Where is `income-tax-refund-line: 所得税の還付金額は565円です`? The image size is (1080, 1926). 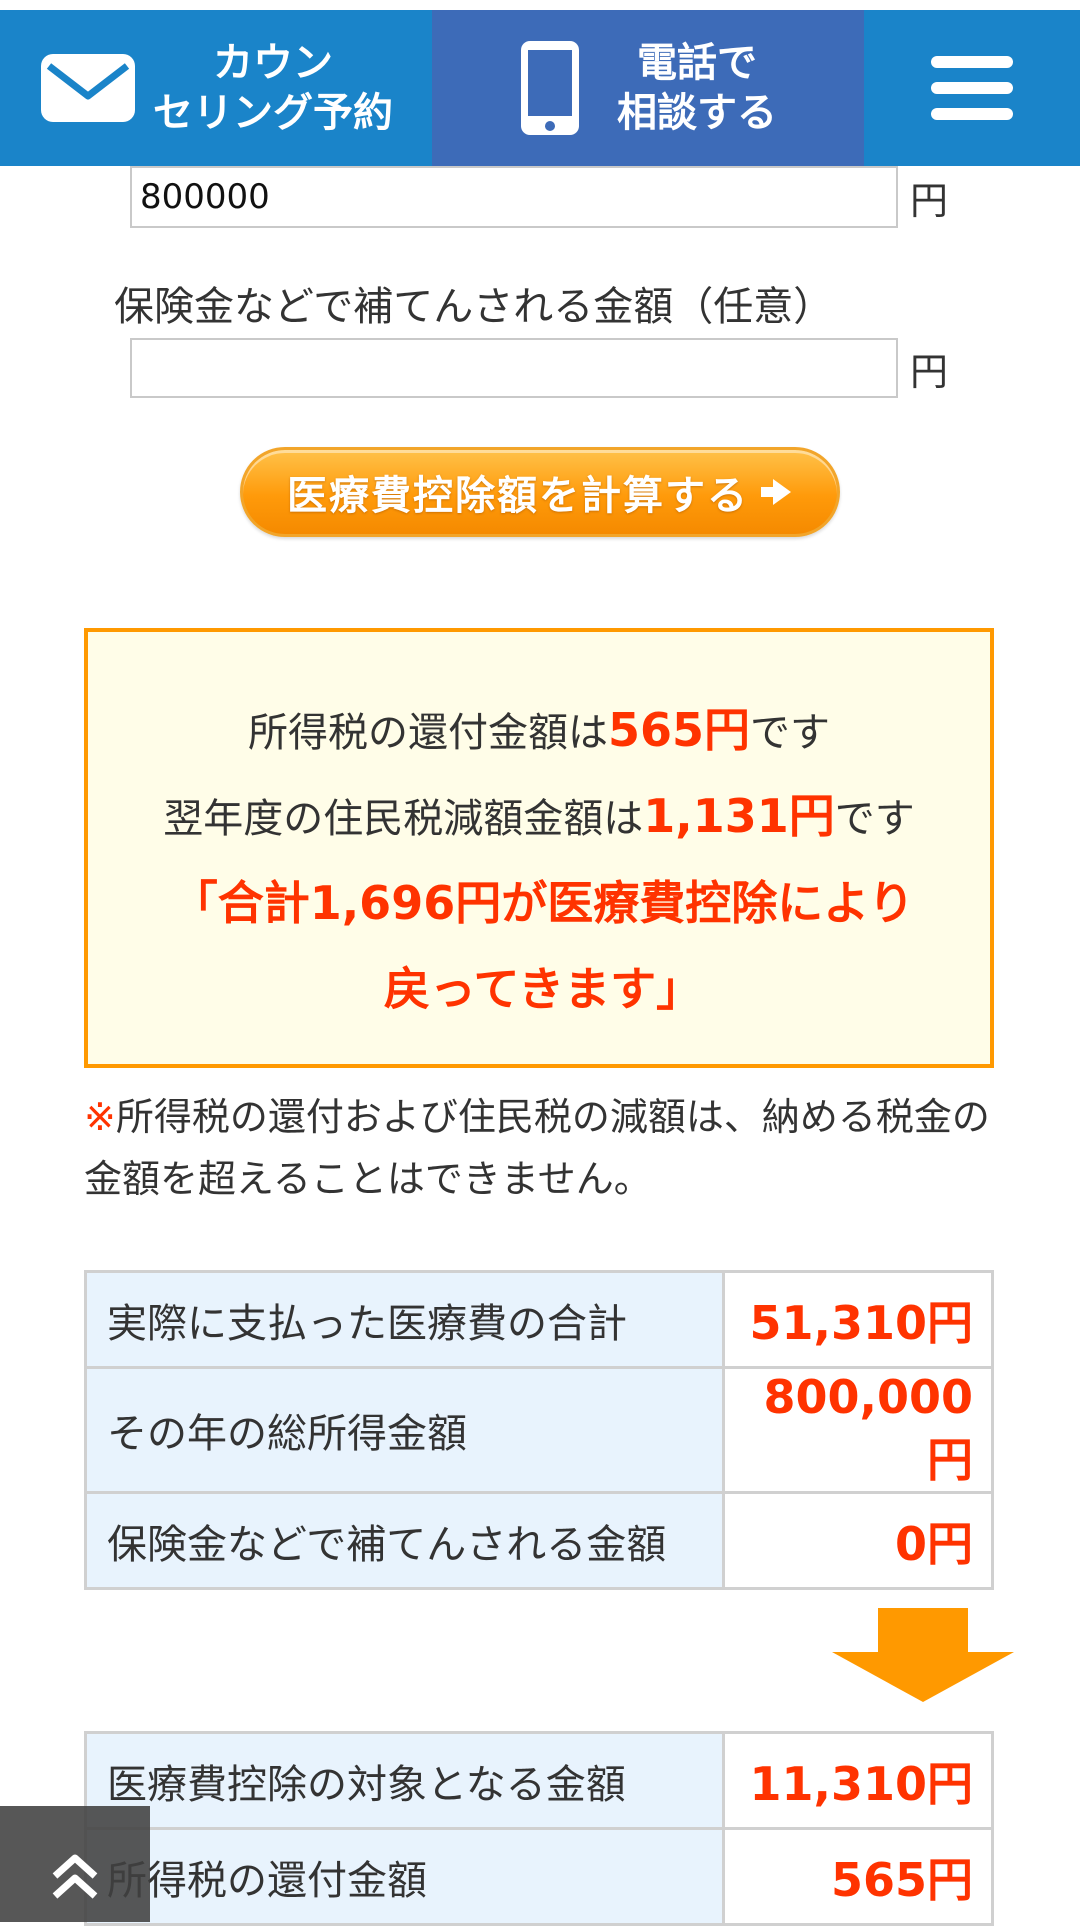 income-tax-refund-line: 所得税の還付金額は565円です is located at coordinates (539, 727).